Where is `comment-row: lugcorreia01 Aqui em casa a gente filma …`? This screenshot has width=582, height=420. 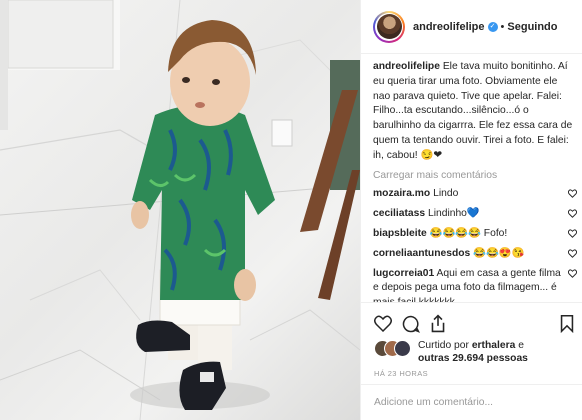 comment-row: lugcorreia01 Aqui em casa a gente filma … is located at coordinates (475, 284).